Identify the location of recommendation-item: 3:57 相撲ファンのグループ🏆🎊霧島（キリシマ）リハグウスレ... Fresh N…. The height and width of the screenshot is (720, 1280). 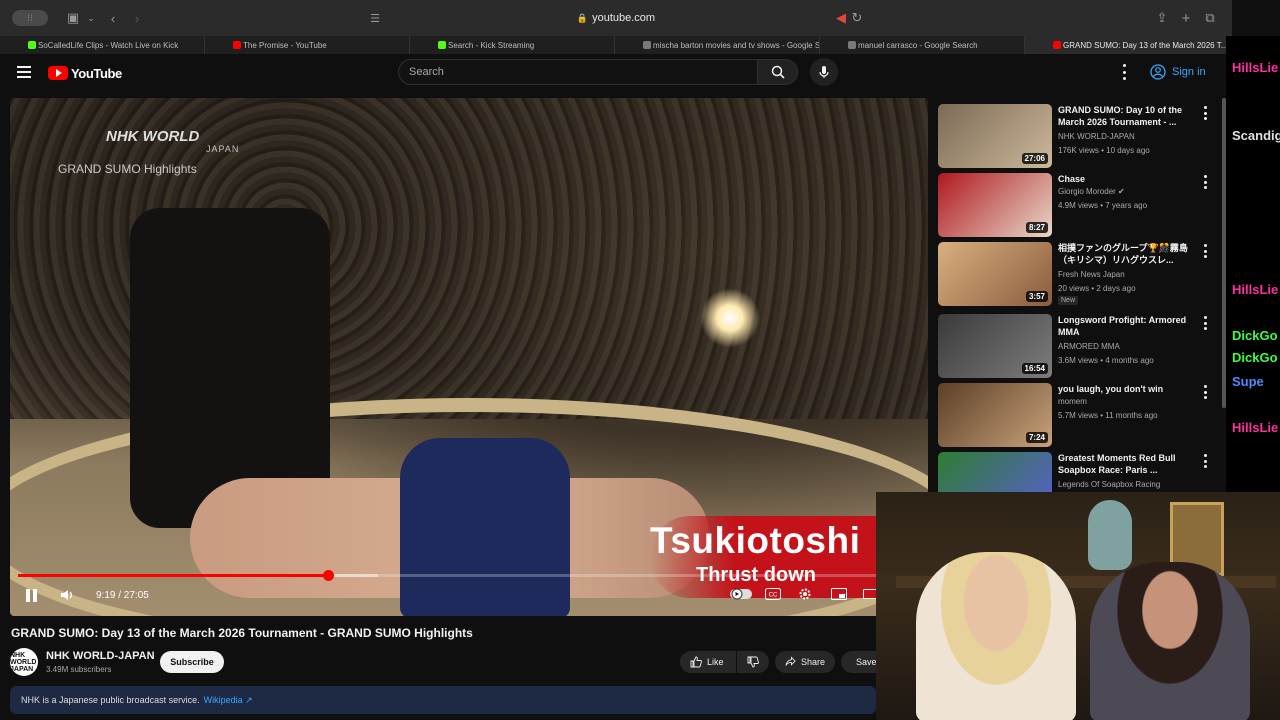
(1078, 274).